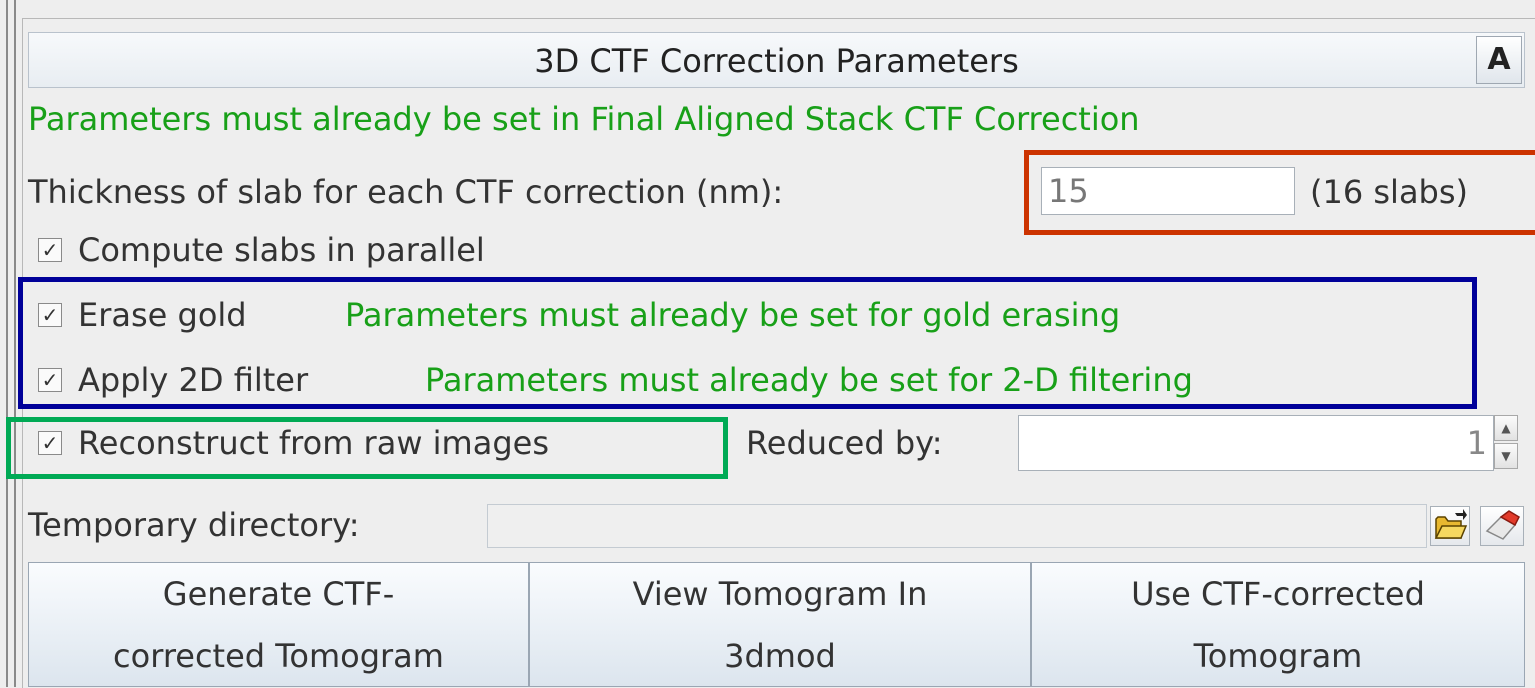  Describe the element at coordinates (278, 656) in the screenshot. I see `button-label-line: corrected Tomogram` at that location.